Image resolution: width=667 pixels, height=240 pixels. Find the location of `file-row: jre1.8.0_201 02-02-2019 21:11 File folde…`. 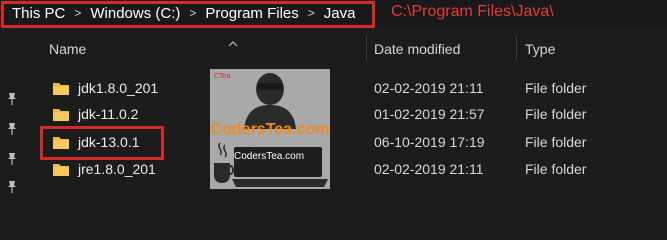

file-row: jre1.8.0_201 02-02-2019 21:11 File folde… is located at coordinates (350, 170).